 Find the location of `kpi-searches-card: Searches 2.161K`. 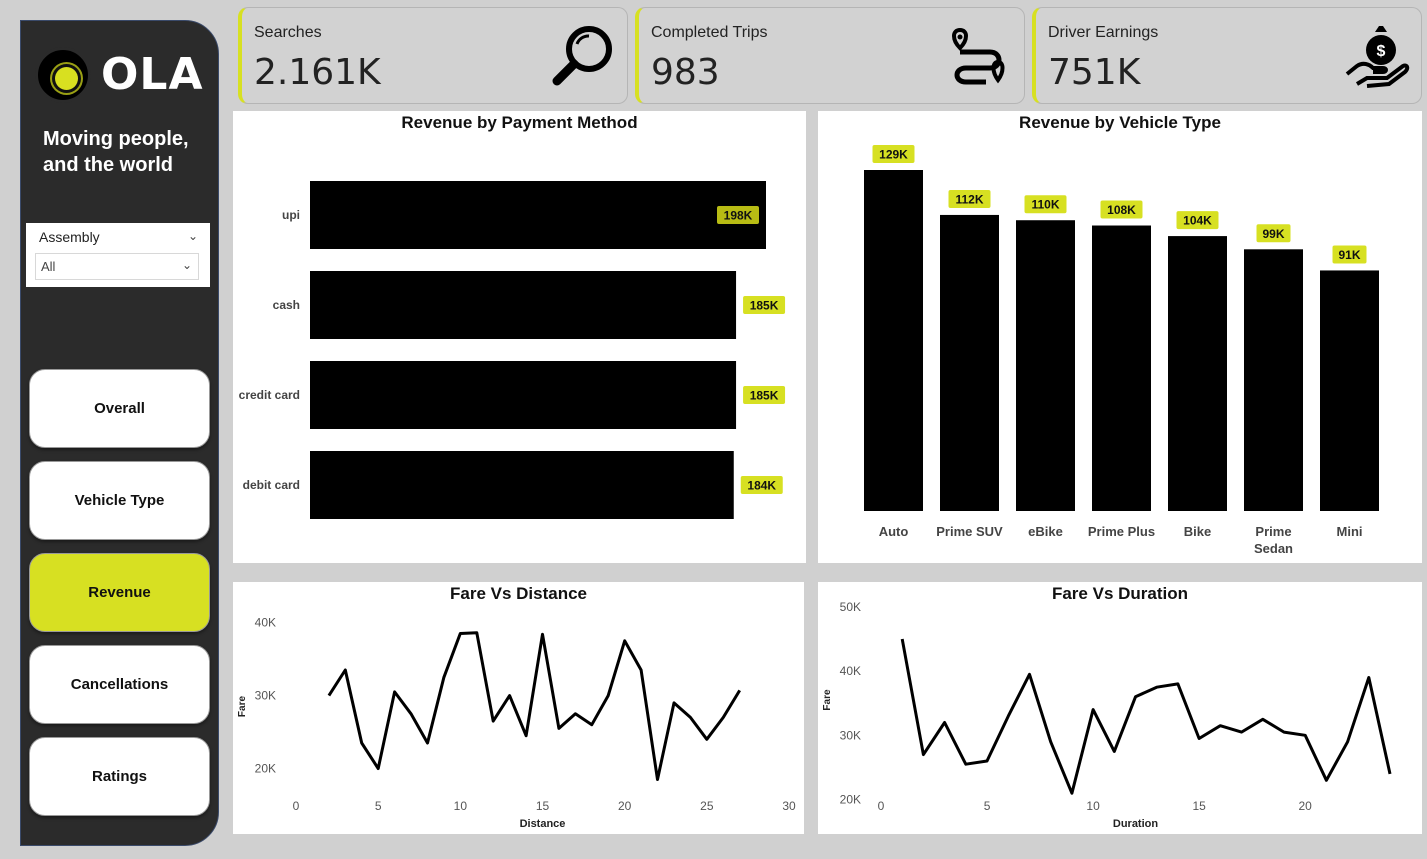

kpi-searches-card: Searches 2.161K is located at coordinates (433, 55).